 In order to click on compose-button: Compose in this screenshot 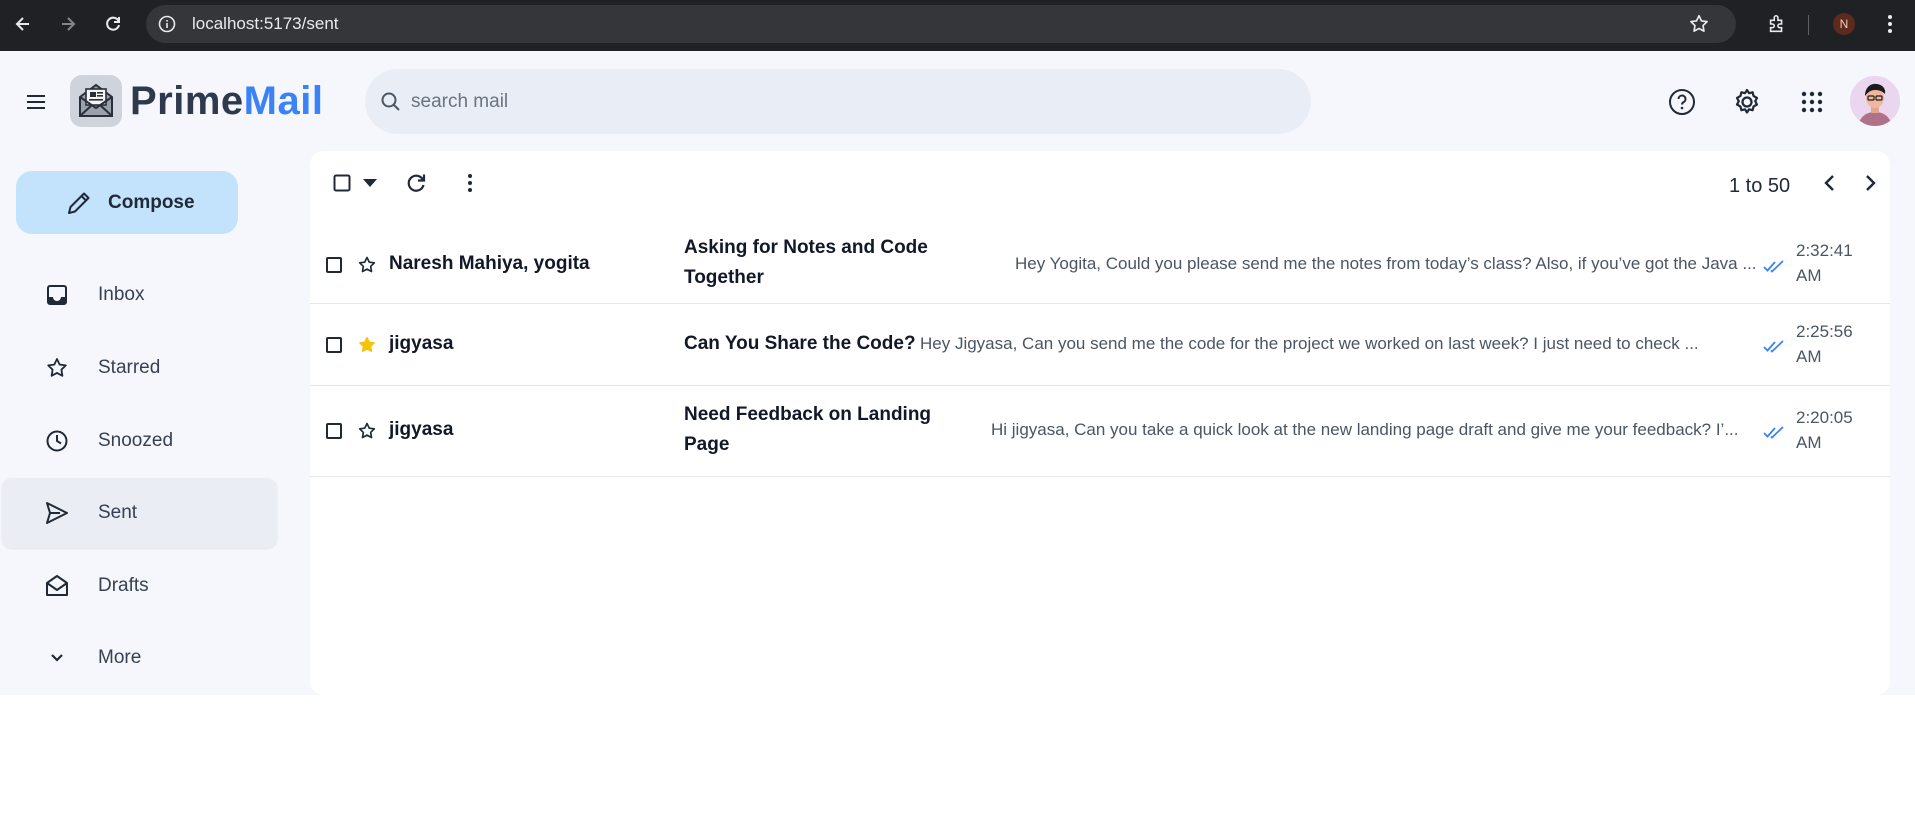, I will do `click(127, 202)`.